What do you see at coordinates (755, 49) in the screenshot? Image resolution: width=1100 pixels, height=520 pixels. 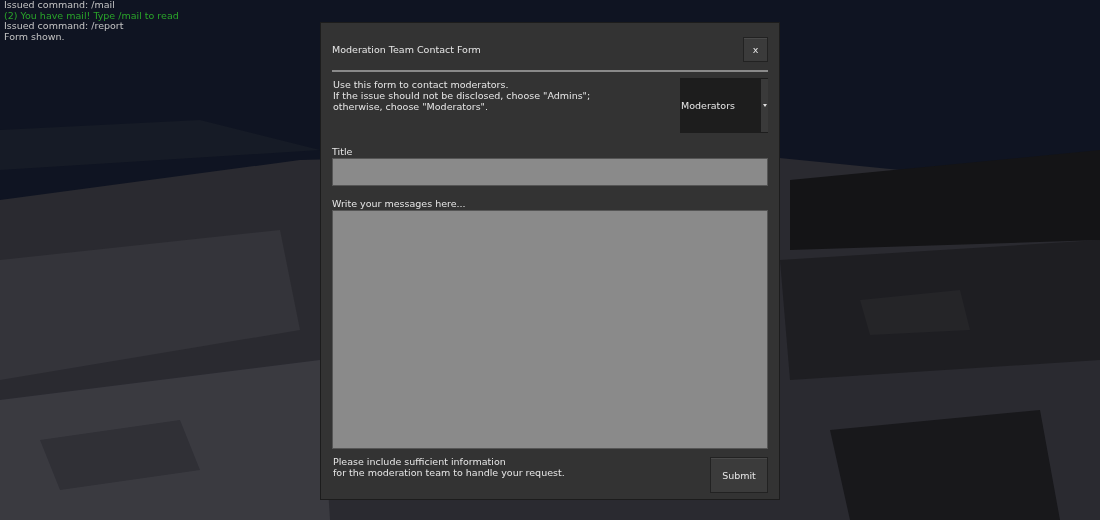 I see `close-button: x` at bounding box center [755, 49].